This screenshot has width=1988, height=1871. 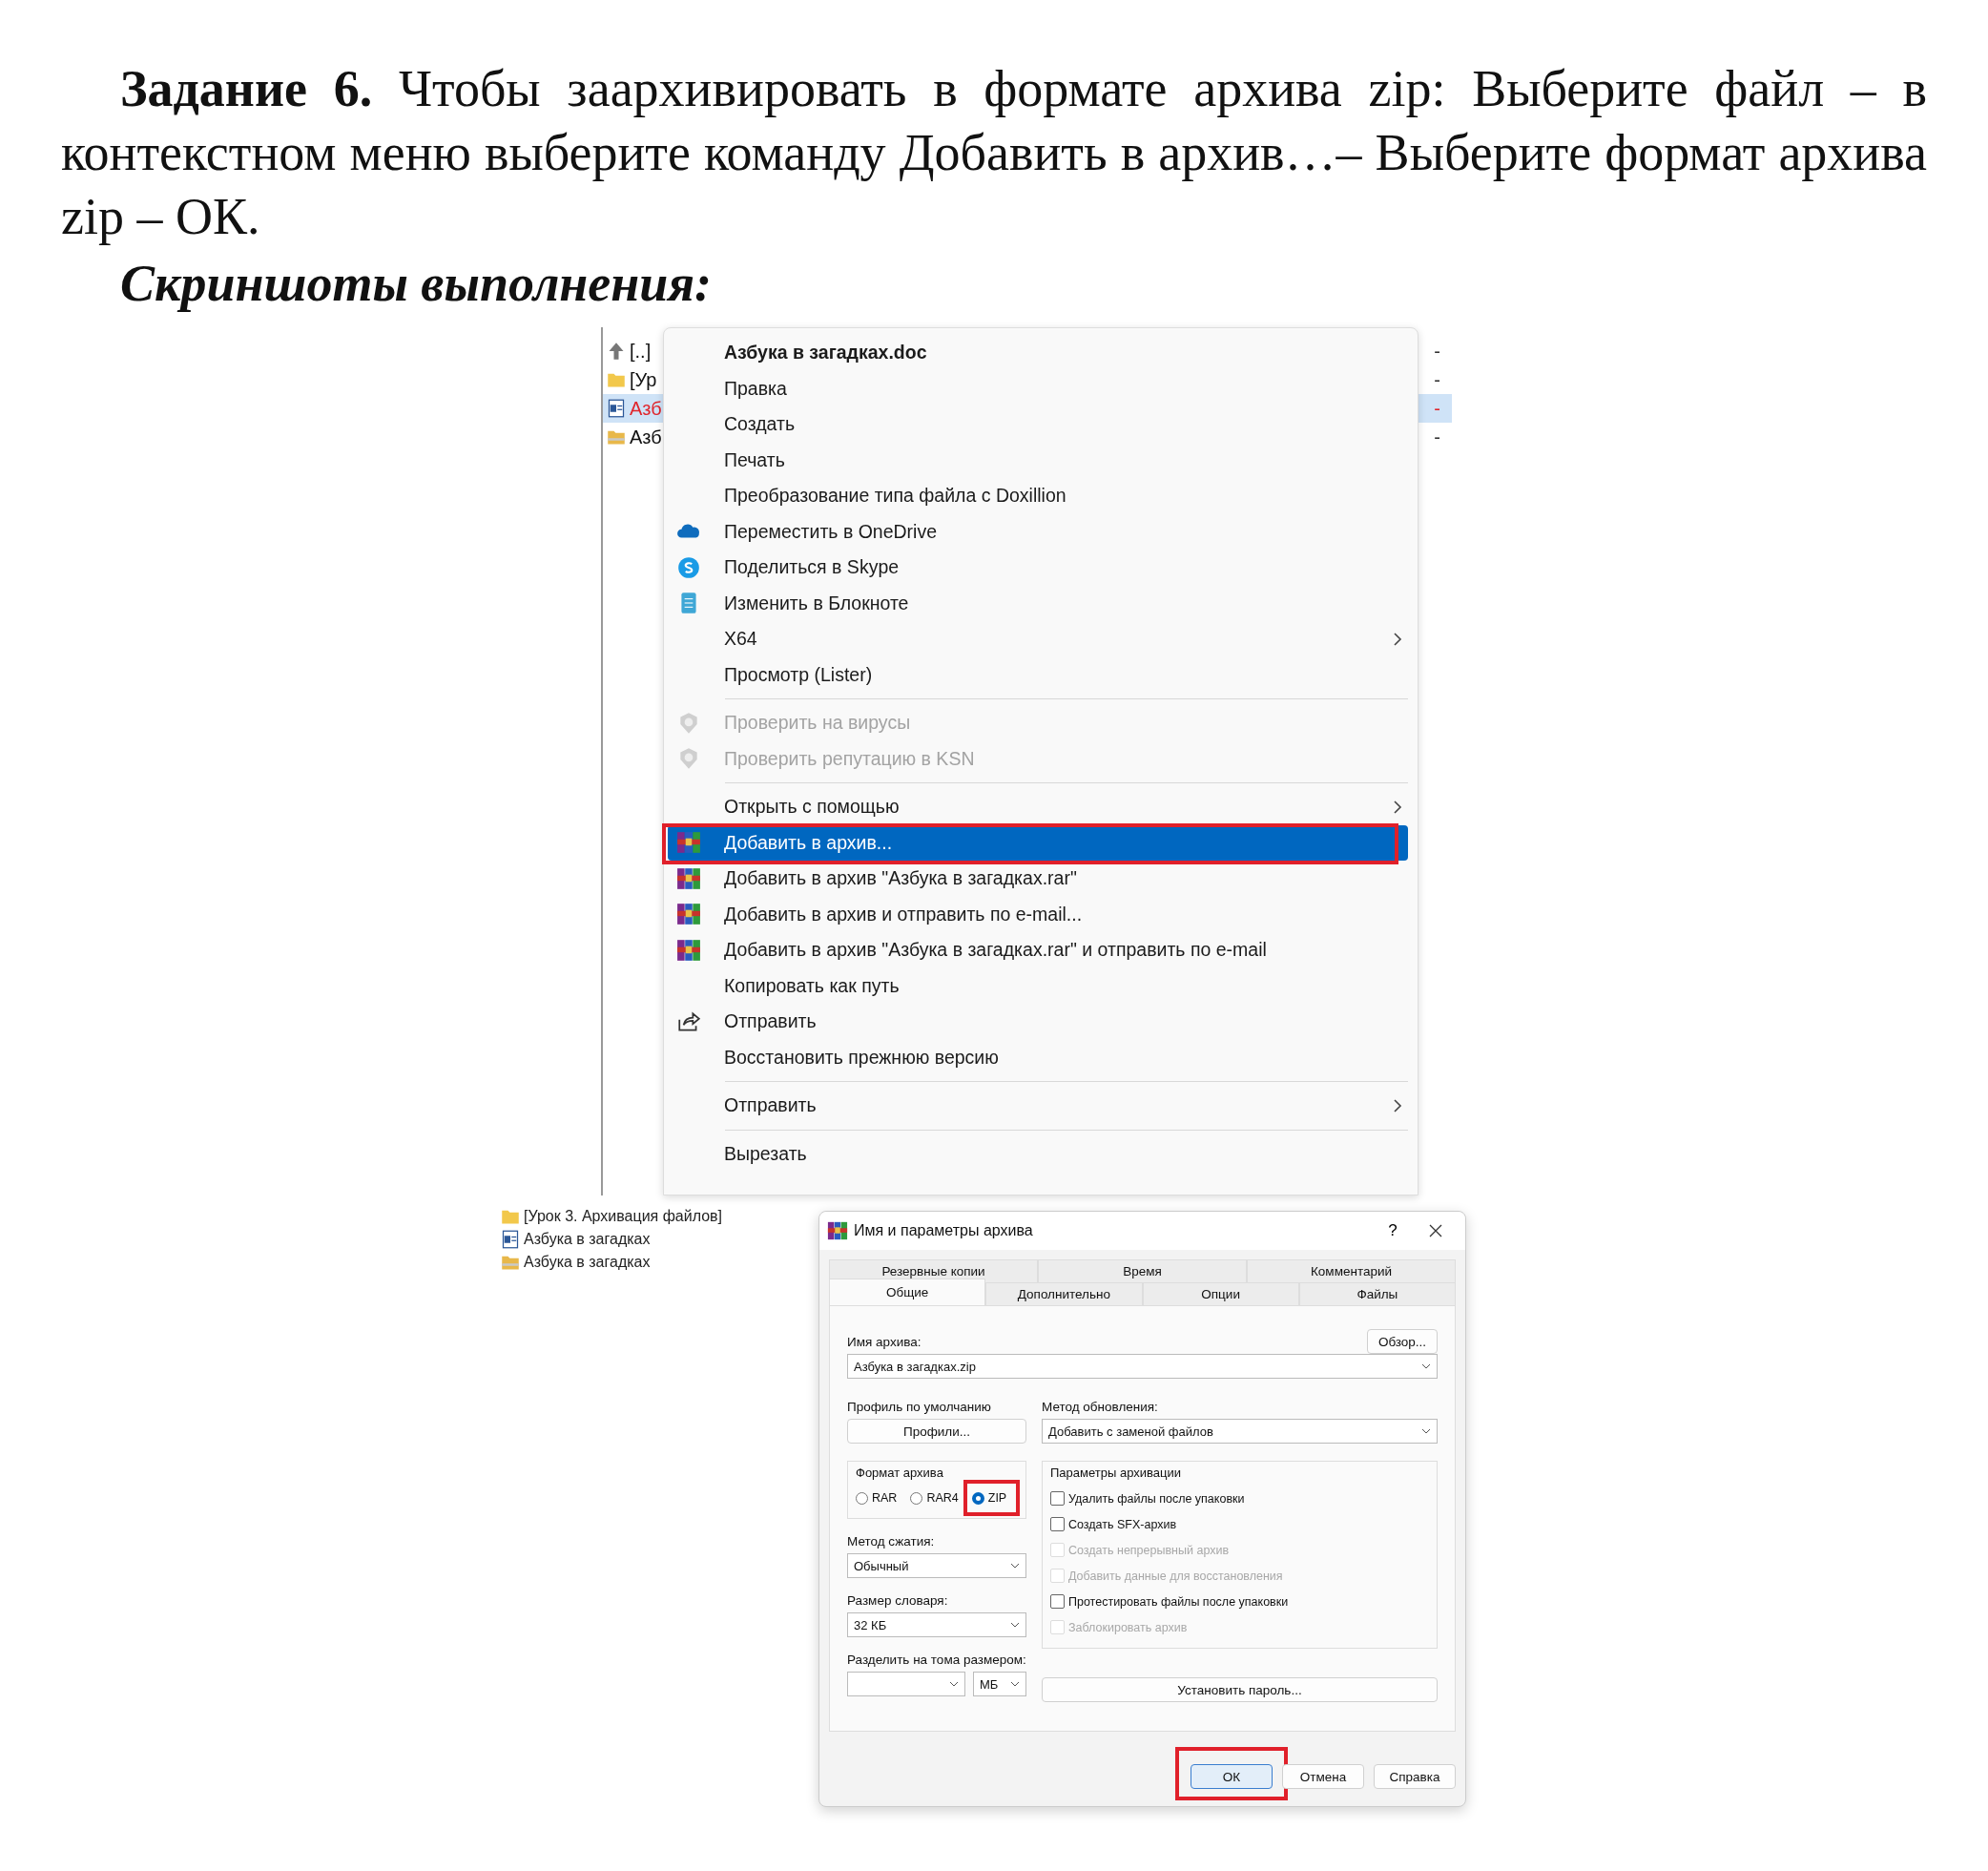 What do you see at coordinates (892, 1541) in the screenshot?
I see `field-label: Метод сжатия:` at bounding box center [892, 1541].